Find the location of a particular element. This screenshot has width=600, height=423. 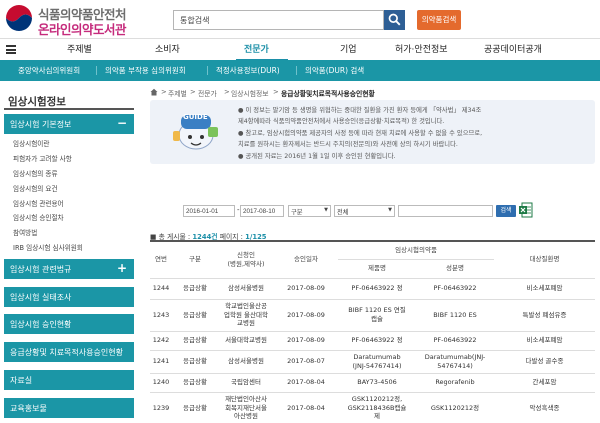

sidebar-section-label: 응급상황및 치료목적사용승인현황 is located at coordinates (66, 352).